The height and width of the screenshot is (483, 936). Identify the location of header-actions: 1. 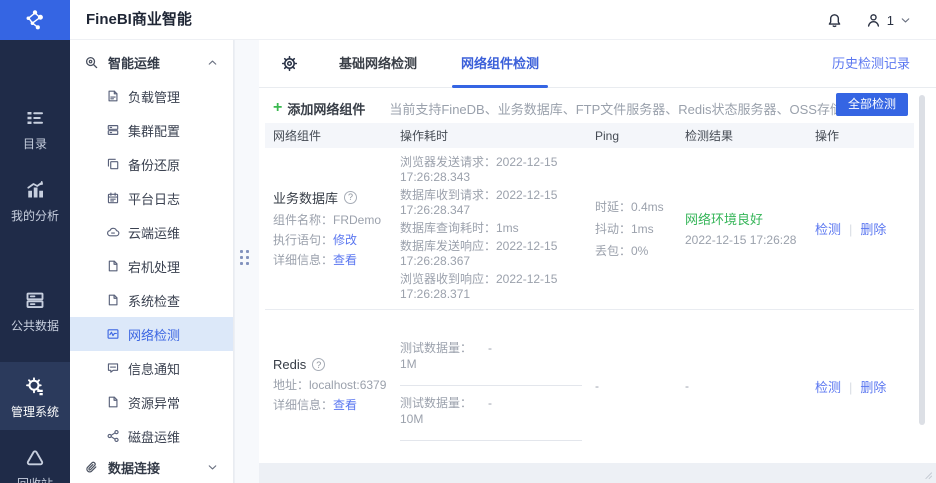
(869, 20).